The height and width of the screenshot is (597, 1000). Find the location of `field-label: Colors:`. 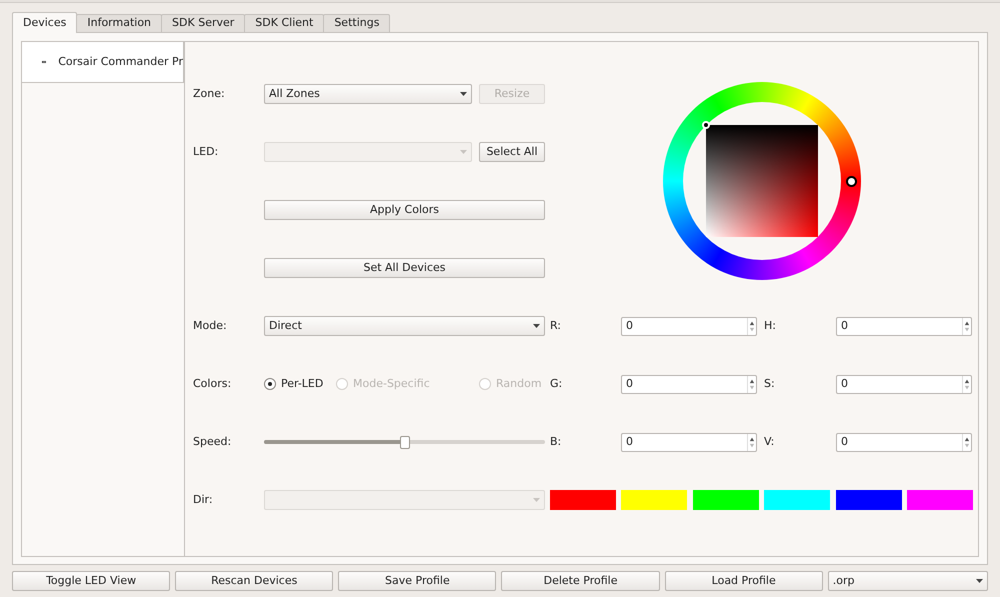

field-label: Colors: is located at coordinates (212, 384).